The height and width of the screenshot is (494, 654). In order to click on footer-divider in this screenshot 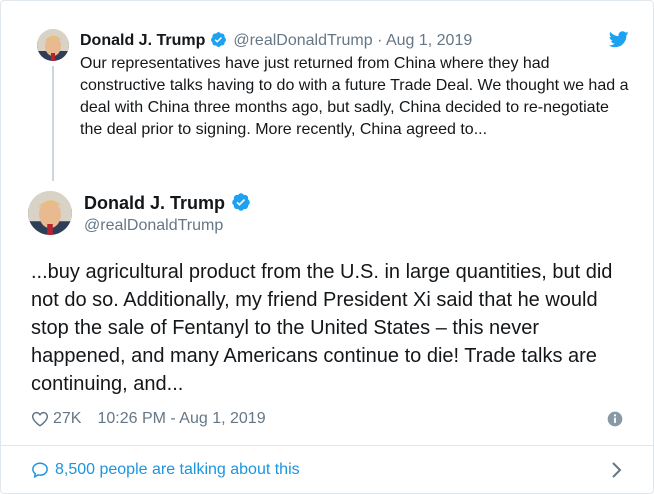, I will do `click(327, 445)`.